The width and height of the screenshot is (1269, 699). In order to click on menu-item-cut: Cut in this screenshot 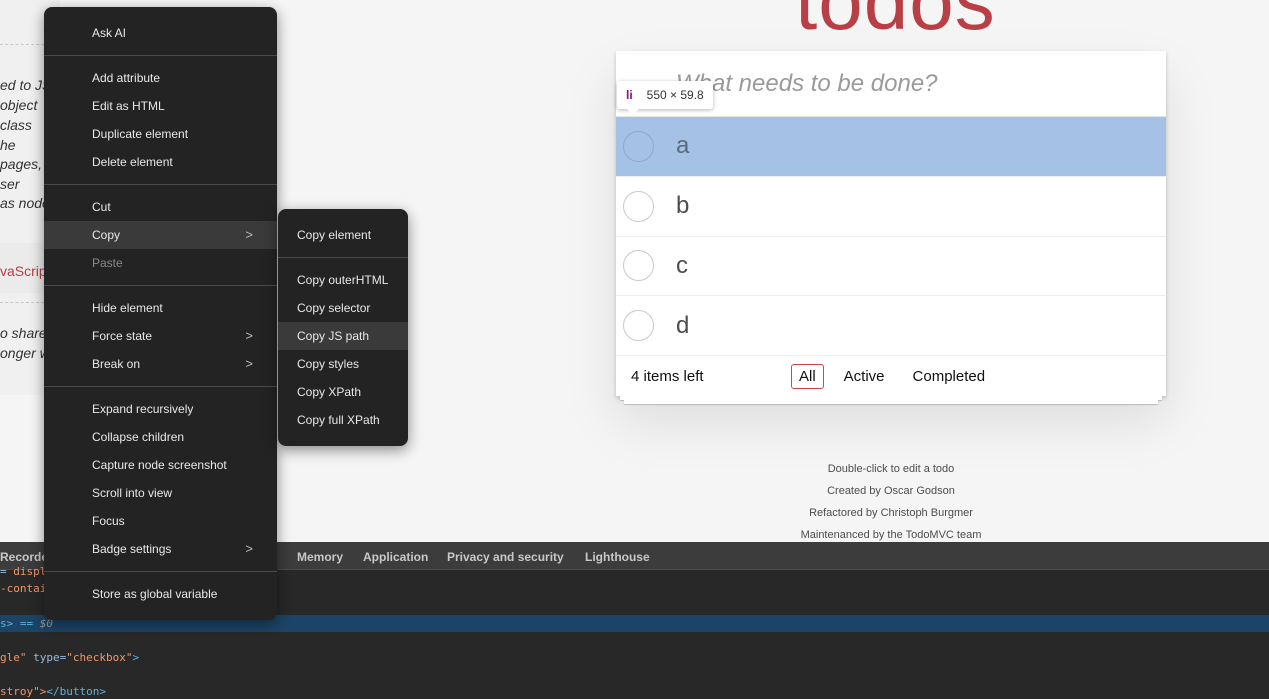, I will do `click(160, 207)`.